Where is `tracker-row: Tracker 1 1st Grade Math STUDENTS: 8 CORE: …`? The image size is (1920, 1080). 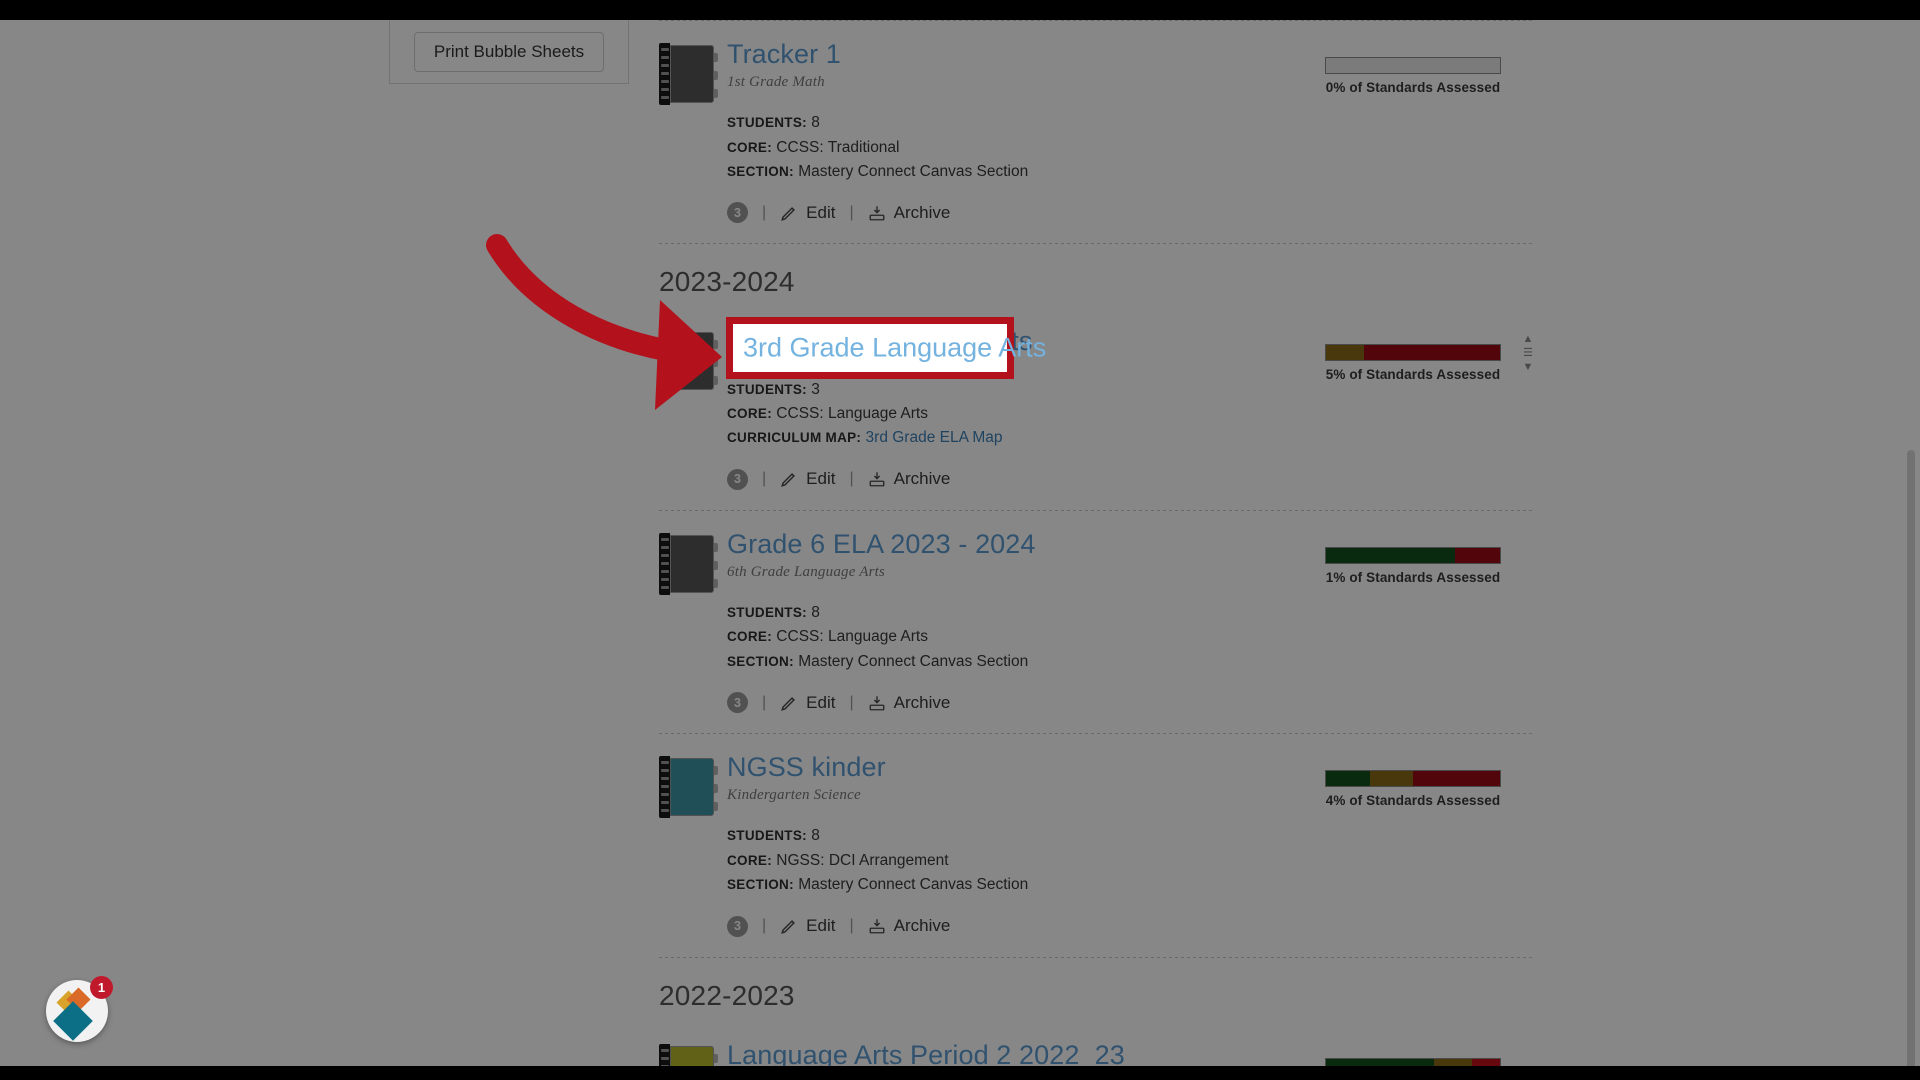 tracker-row: Tracker 1 1st Grade Math STUDENTS: 8 CORE: … is located at coordinates (1097, 132).